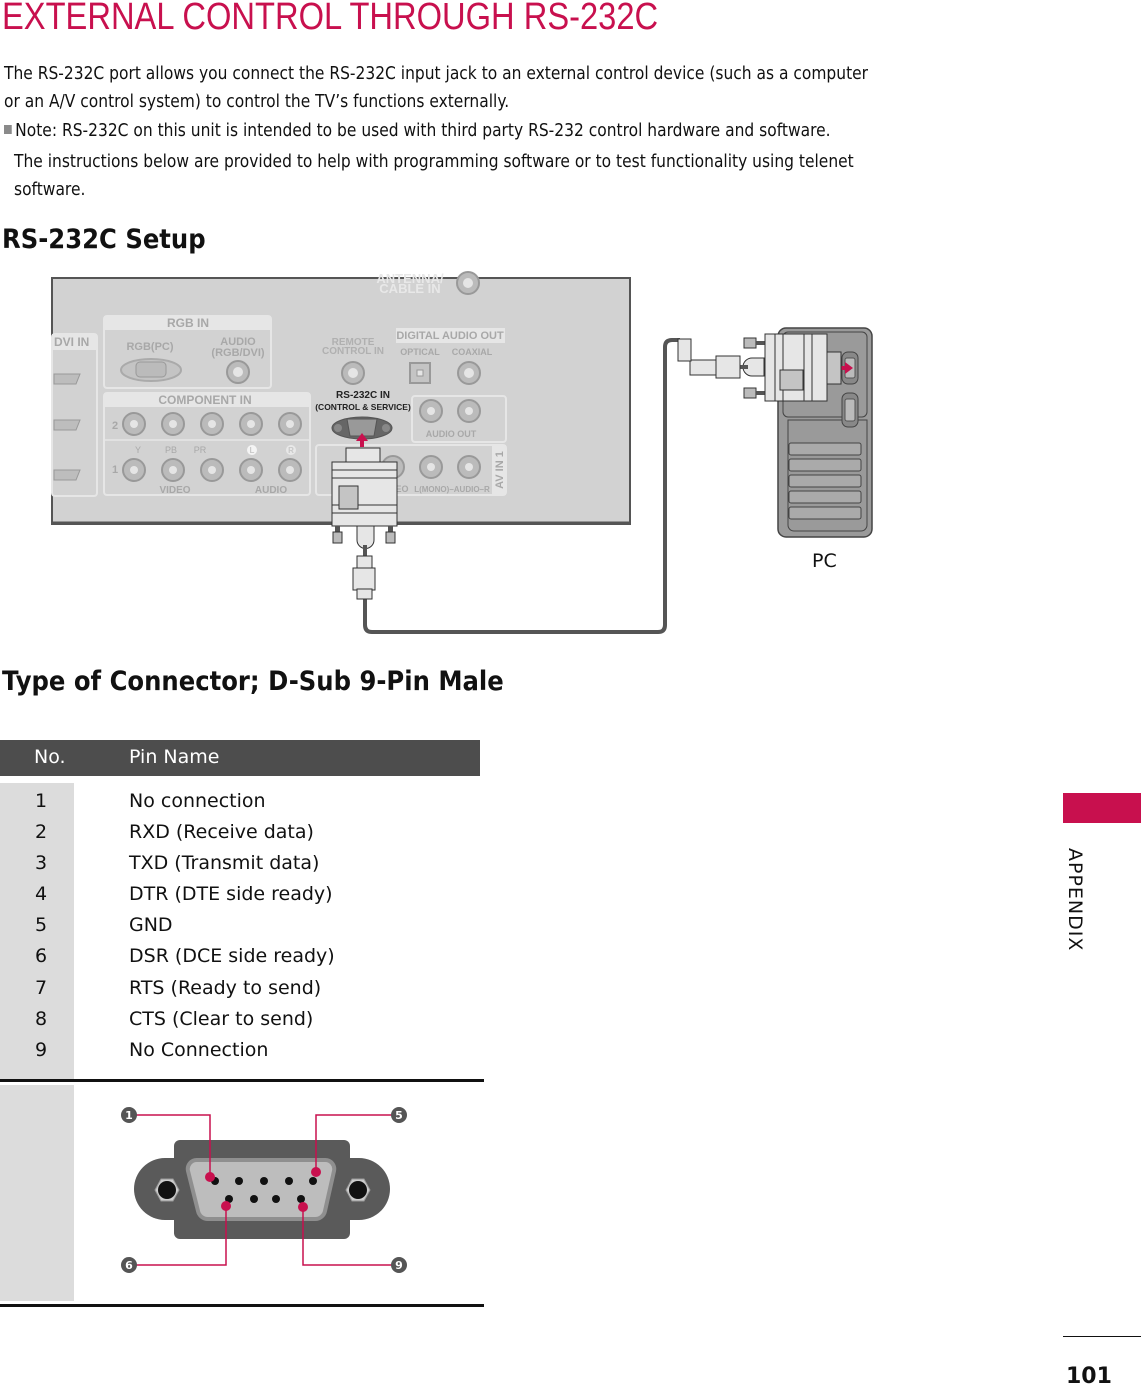 The width and height of the screenshot is (1141, 1389). Describe the element at coordinates (353, 351) in the screenshot. I see `remote-label-2: CONTROL IN` at that location.